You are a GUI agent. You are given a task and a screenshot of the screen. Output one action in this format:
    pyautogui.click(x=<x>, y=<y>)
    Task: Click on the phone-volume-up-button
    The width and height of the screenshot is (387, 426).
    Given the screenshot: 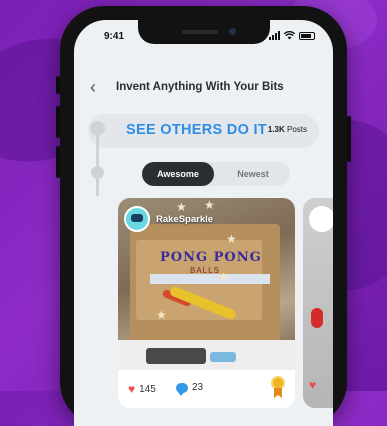 What is the action you would take?
    pyautogui.click(x=58, y=122)
    